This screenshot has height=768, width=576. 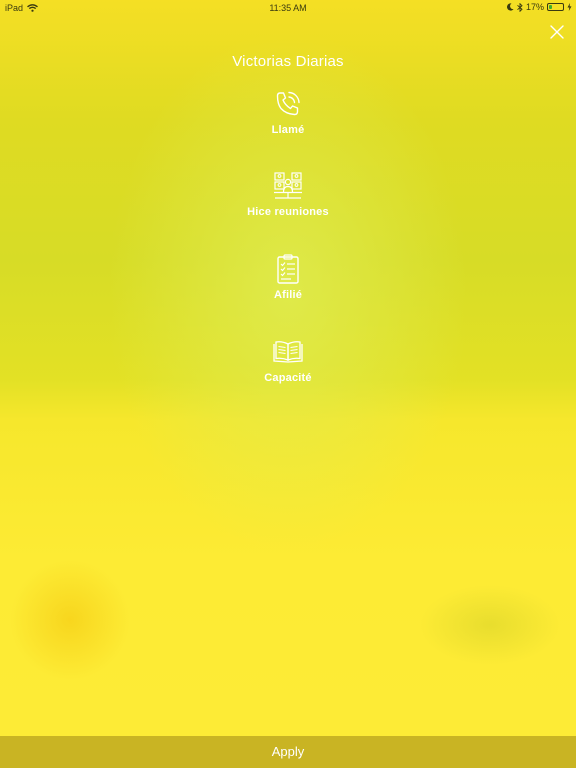 What do you see at coordinates (534, 7) in the screenshot?
I see `battery-percent: 17%` at bounding box center [534, 7].